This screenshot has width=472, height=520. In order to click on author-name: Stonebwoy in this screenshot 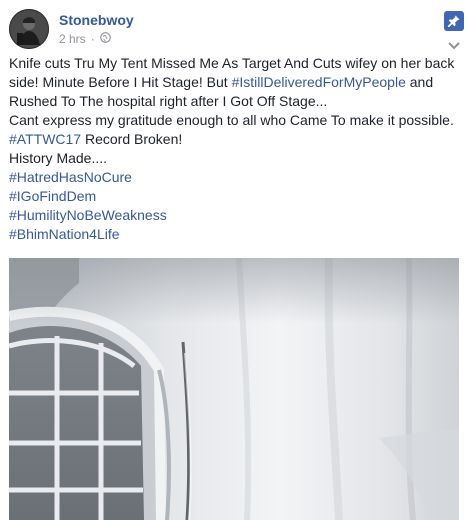, I will do `click(96, 20)`.